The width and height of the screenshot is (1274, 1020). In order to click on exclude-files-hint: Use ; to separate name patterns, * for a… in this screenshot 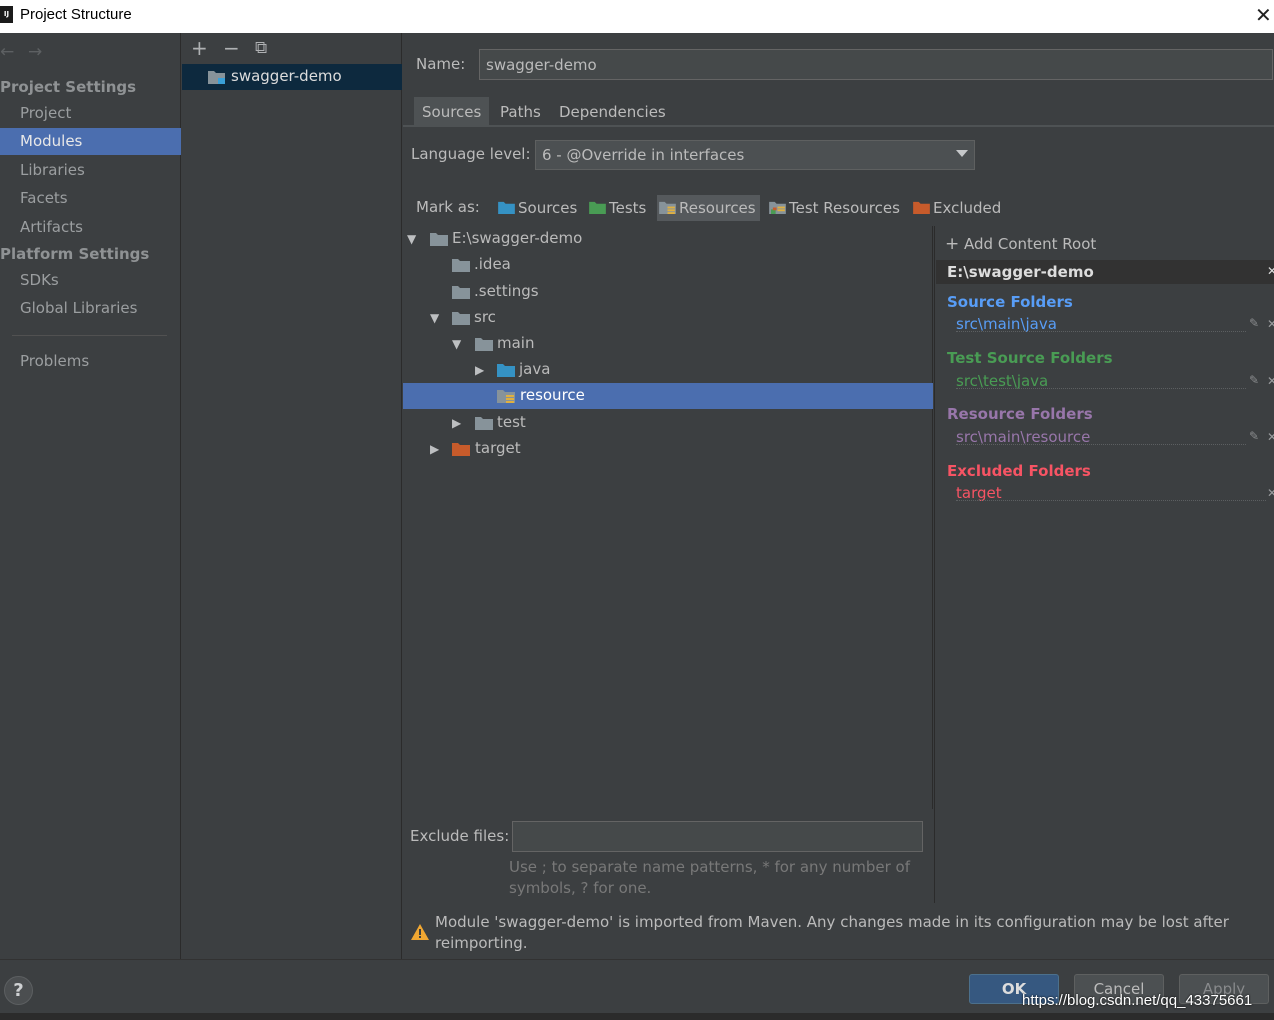, I will do `click(709, 877)`.